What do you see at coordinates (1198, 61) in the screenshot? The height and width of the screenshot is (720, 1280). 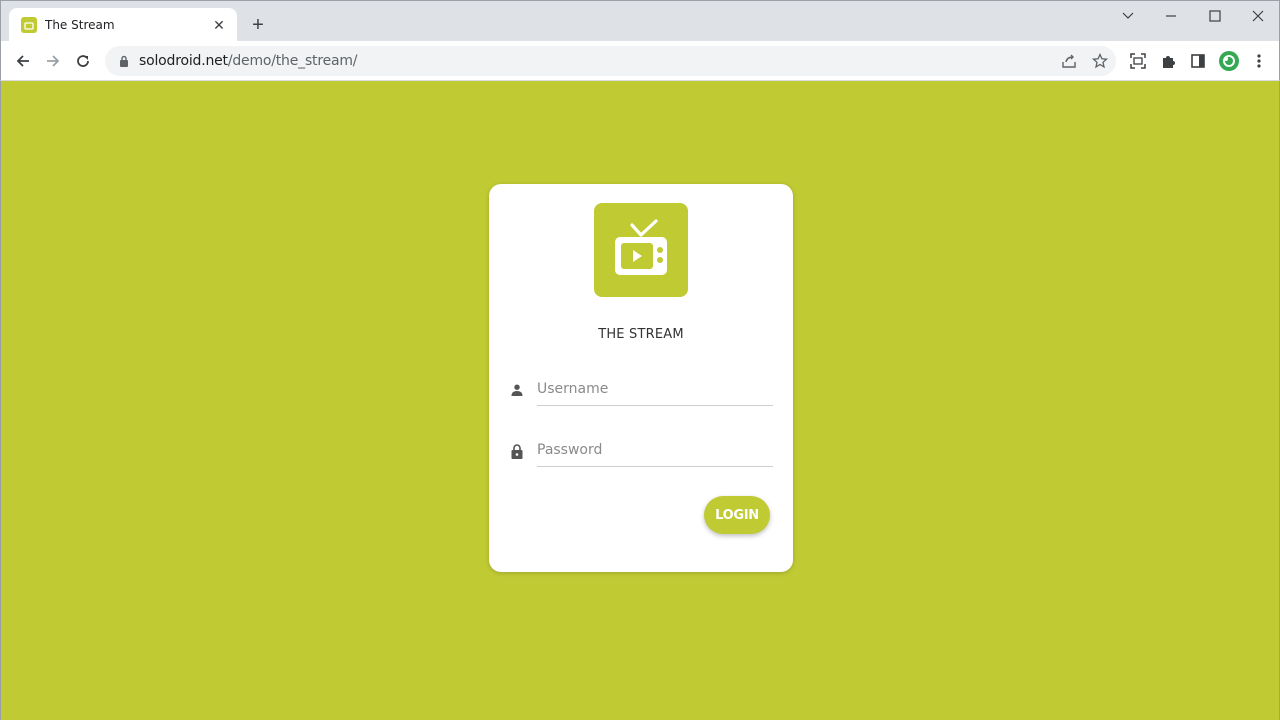 I see `side-panel-icon` at bounding box center [1198, 61].